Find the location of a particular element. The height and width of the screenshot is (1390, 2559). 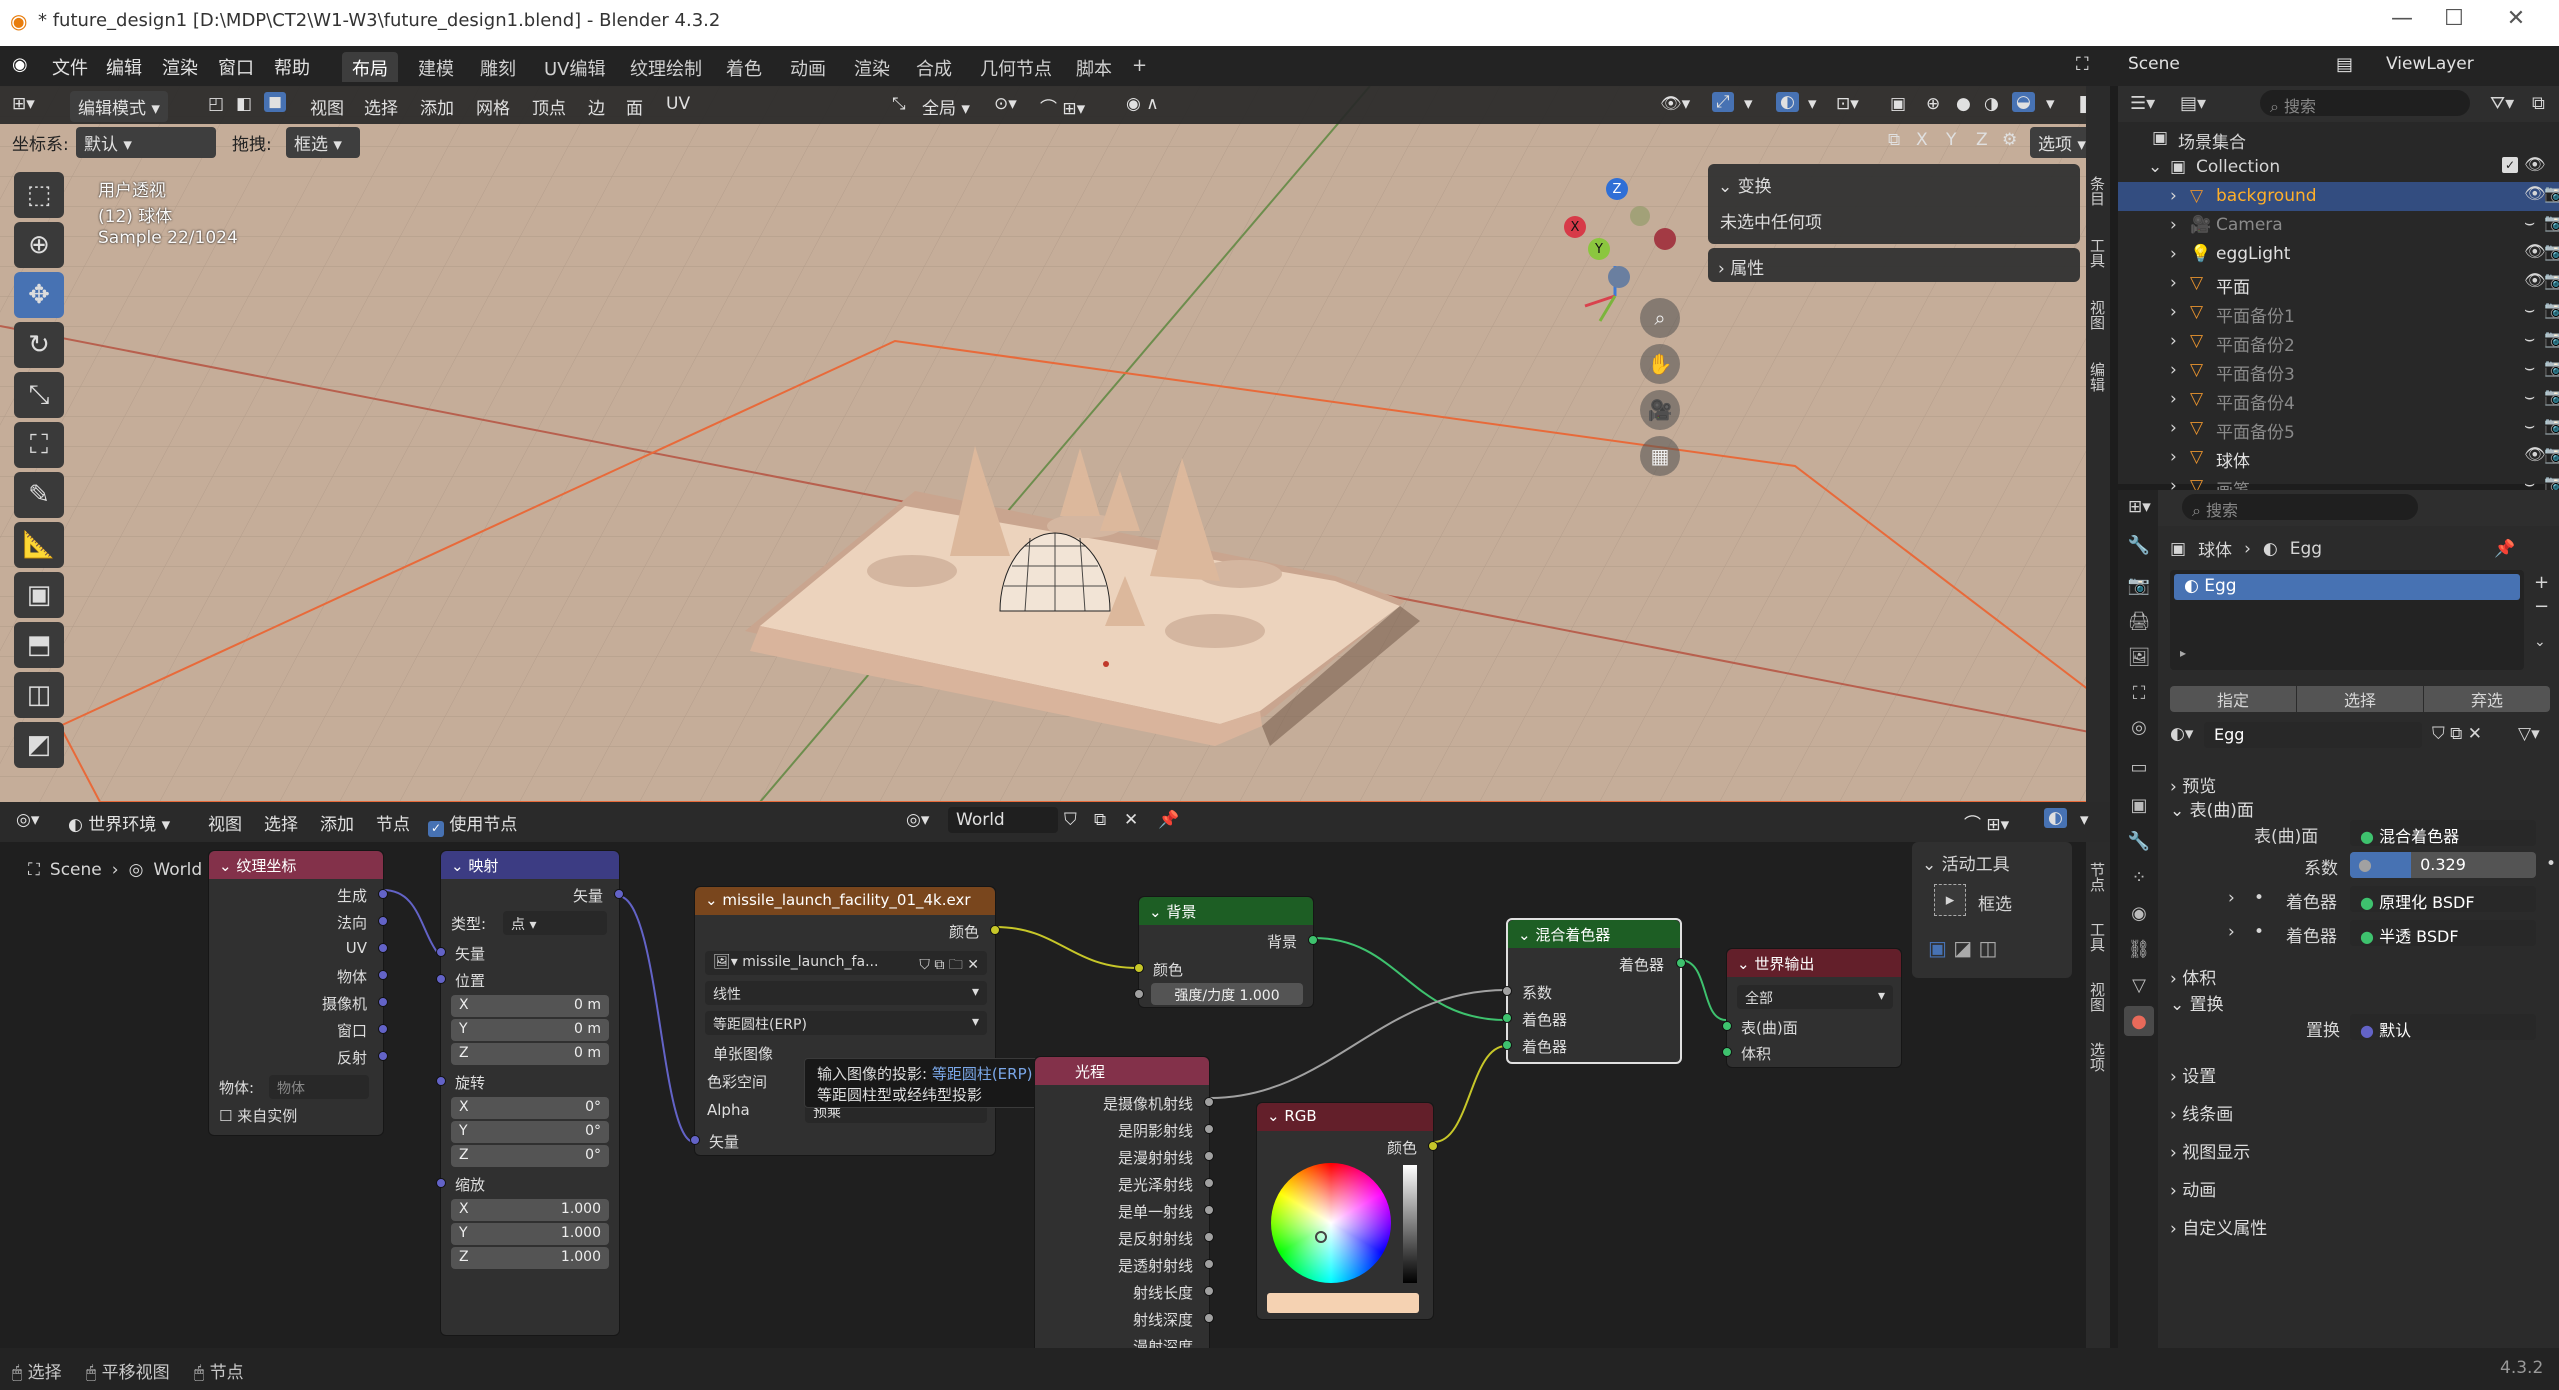

options-dropdown: 选项 ▾ is located at coordinates (2062, 142).